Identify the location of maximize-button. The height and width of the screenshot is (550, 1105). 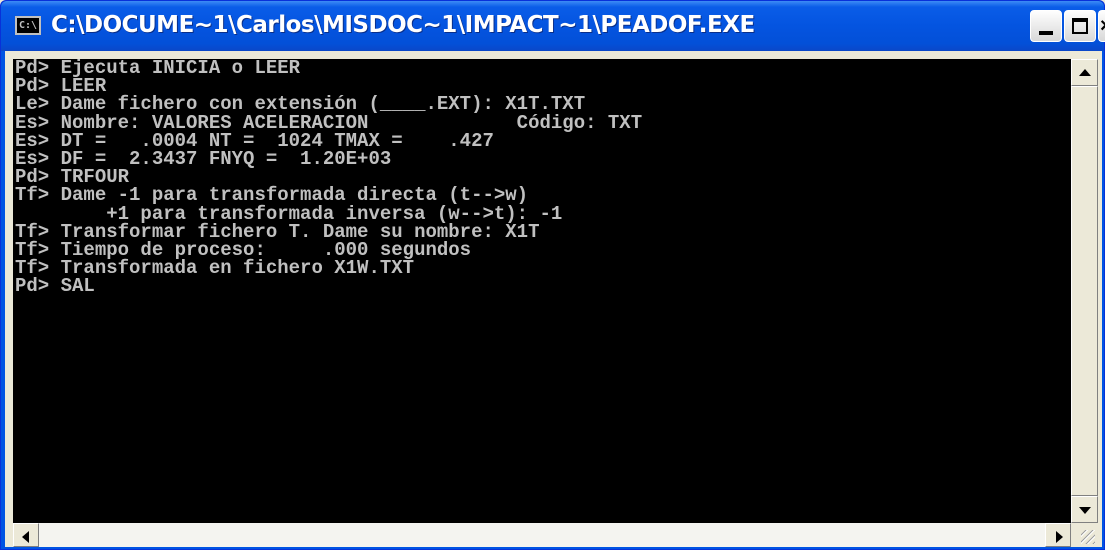
(1080, 26).